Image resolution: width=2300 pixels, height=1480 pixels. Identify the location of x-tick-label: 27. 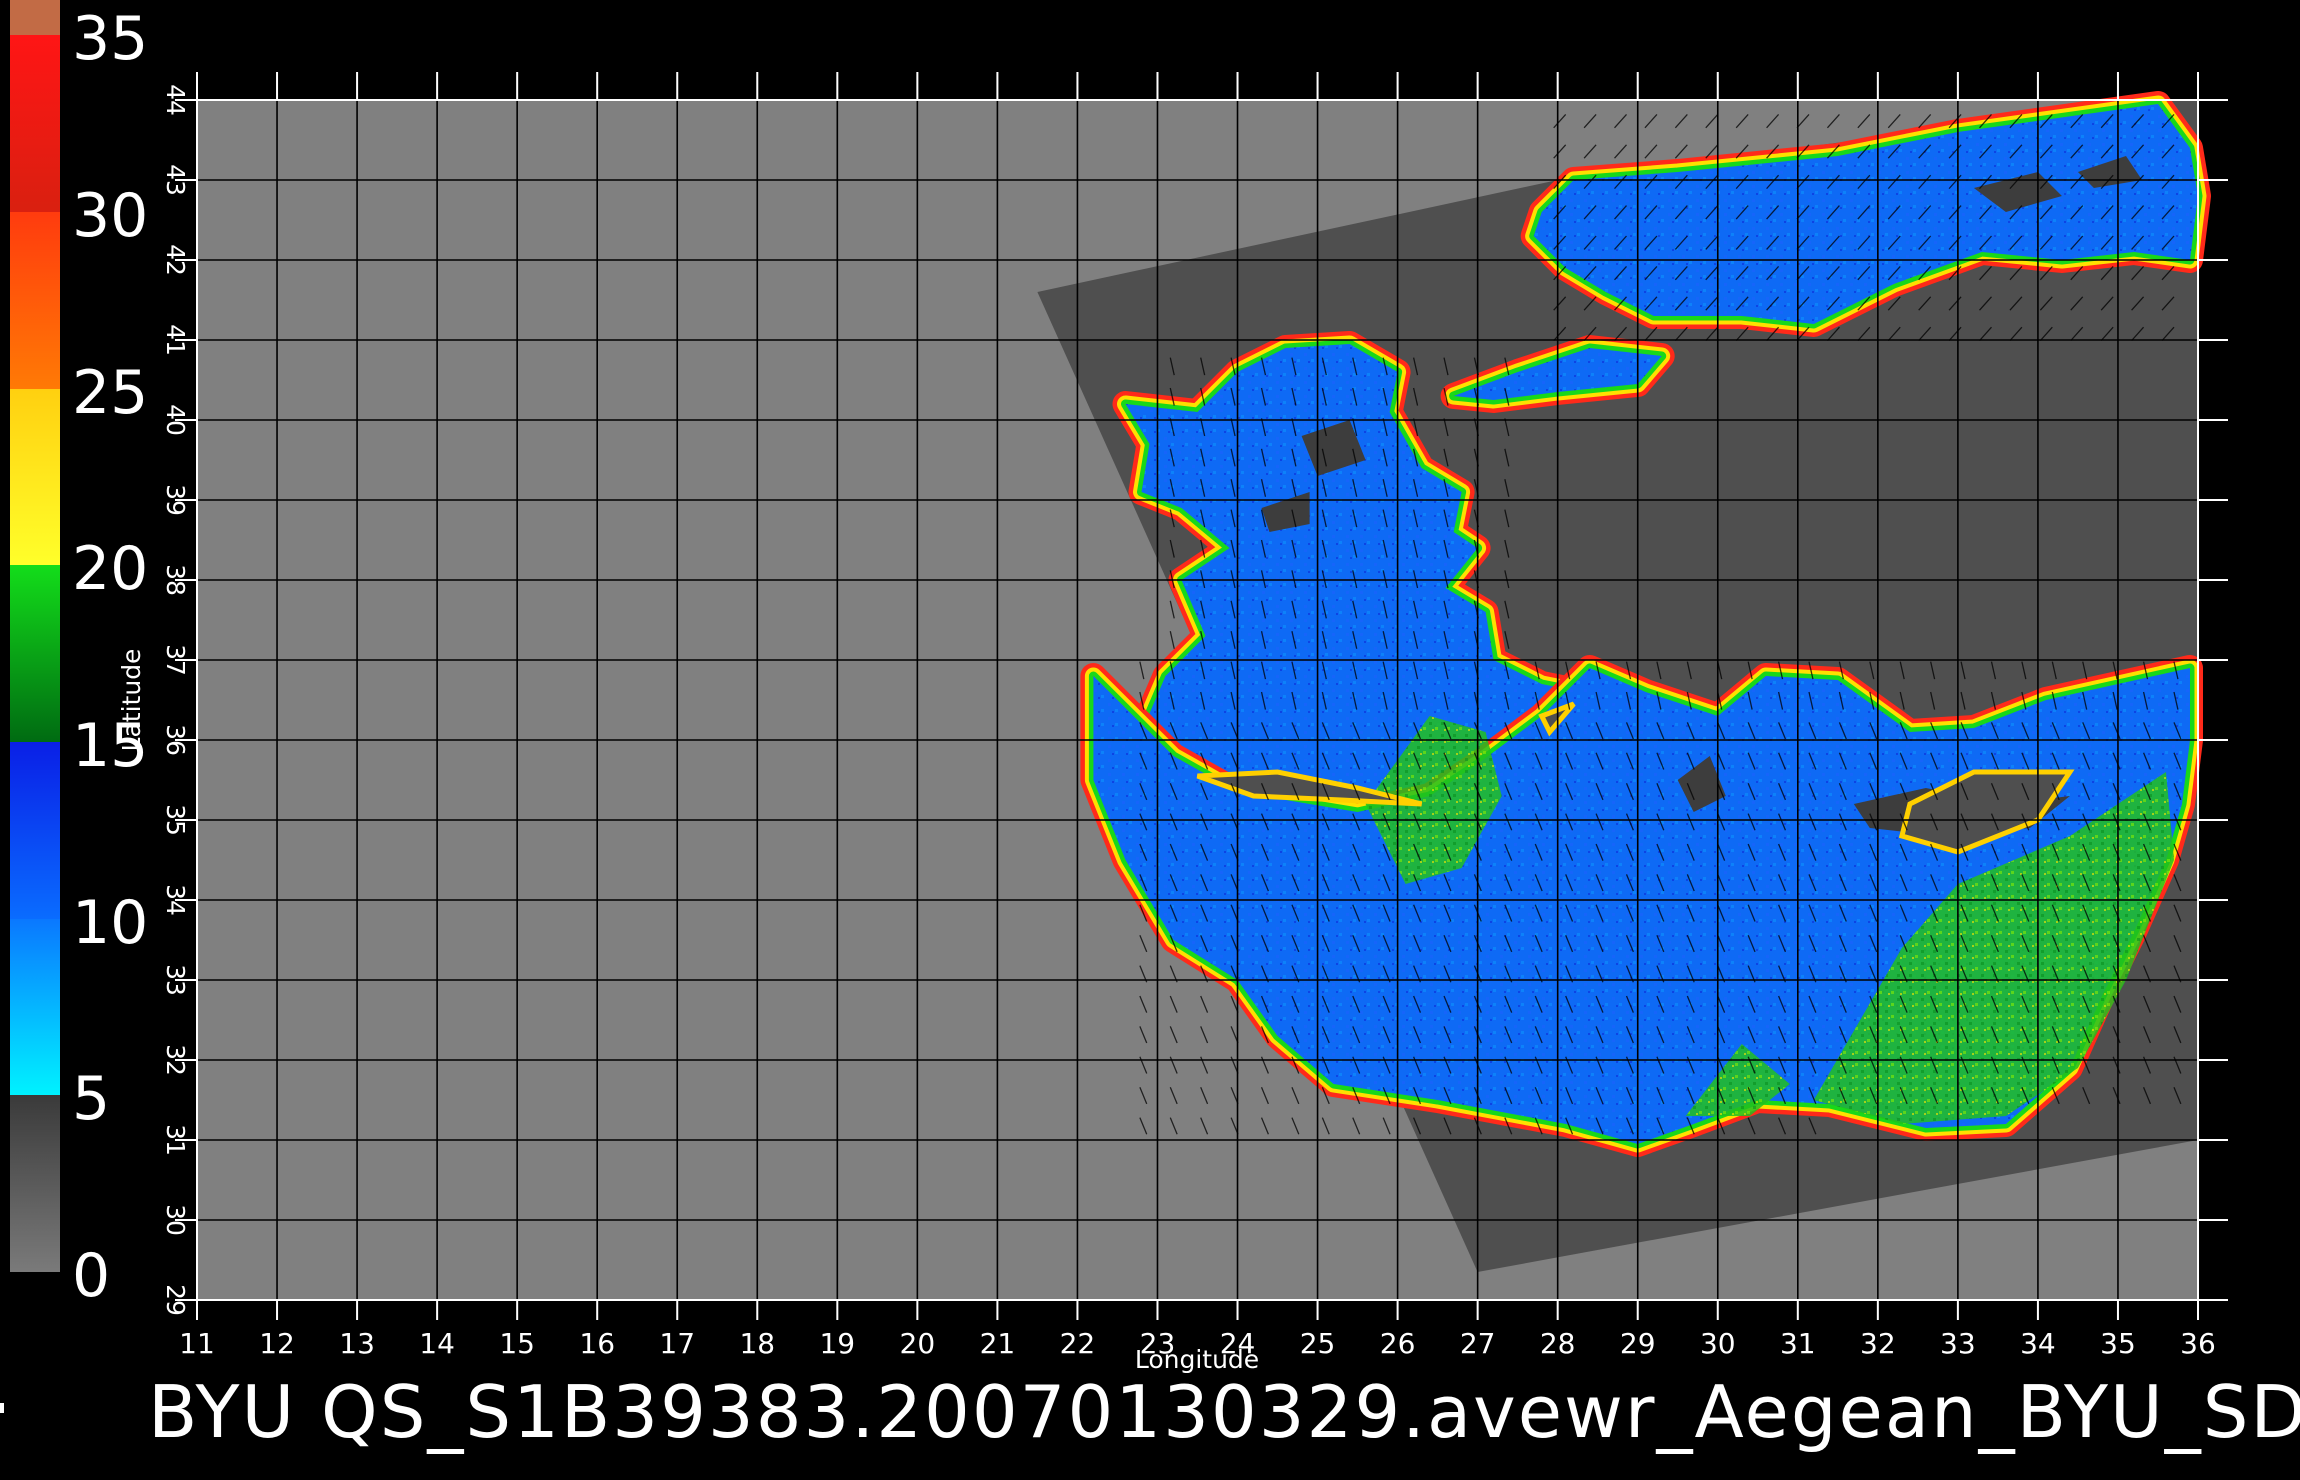
(1478, 1343).